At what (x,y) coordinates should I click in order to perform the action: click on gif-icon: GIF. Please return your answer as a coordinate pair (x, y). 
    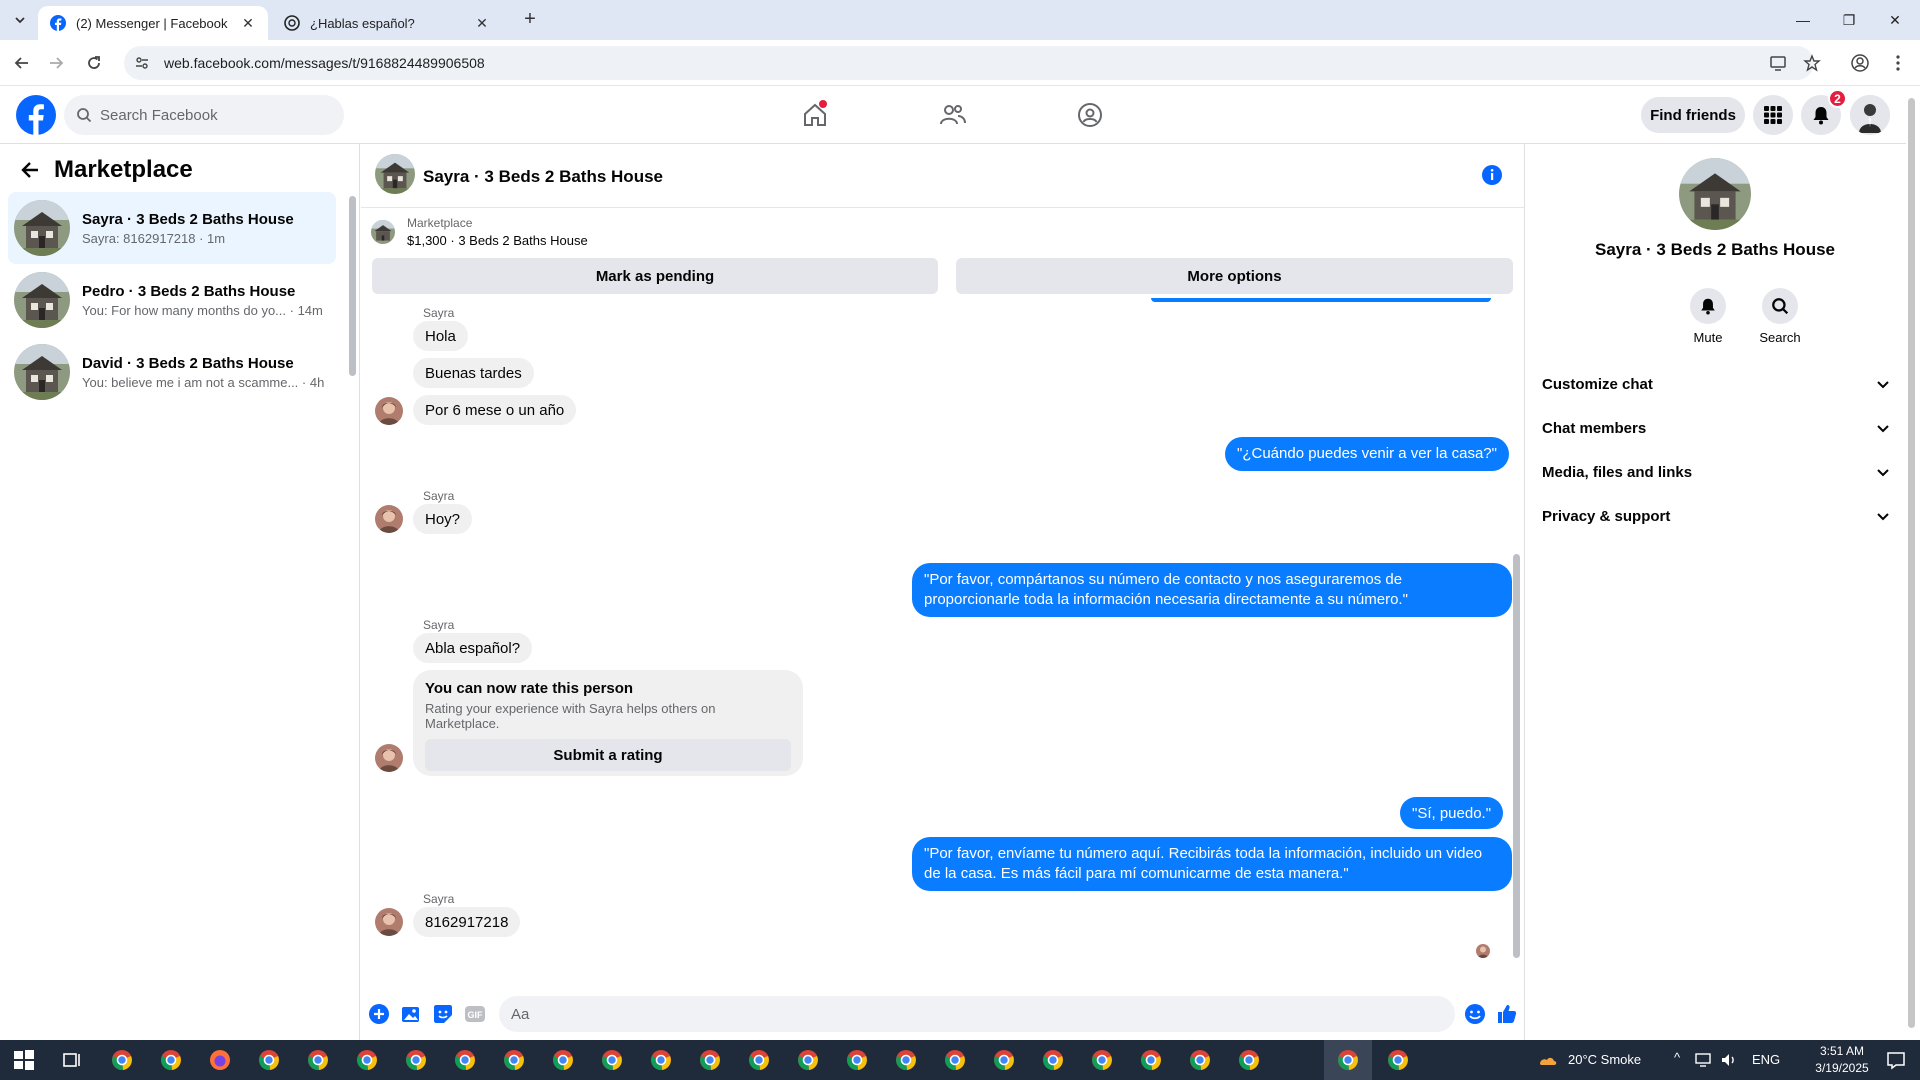
    Looking at the image, I should click on (475, 1014).